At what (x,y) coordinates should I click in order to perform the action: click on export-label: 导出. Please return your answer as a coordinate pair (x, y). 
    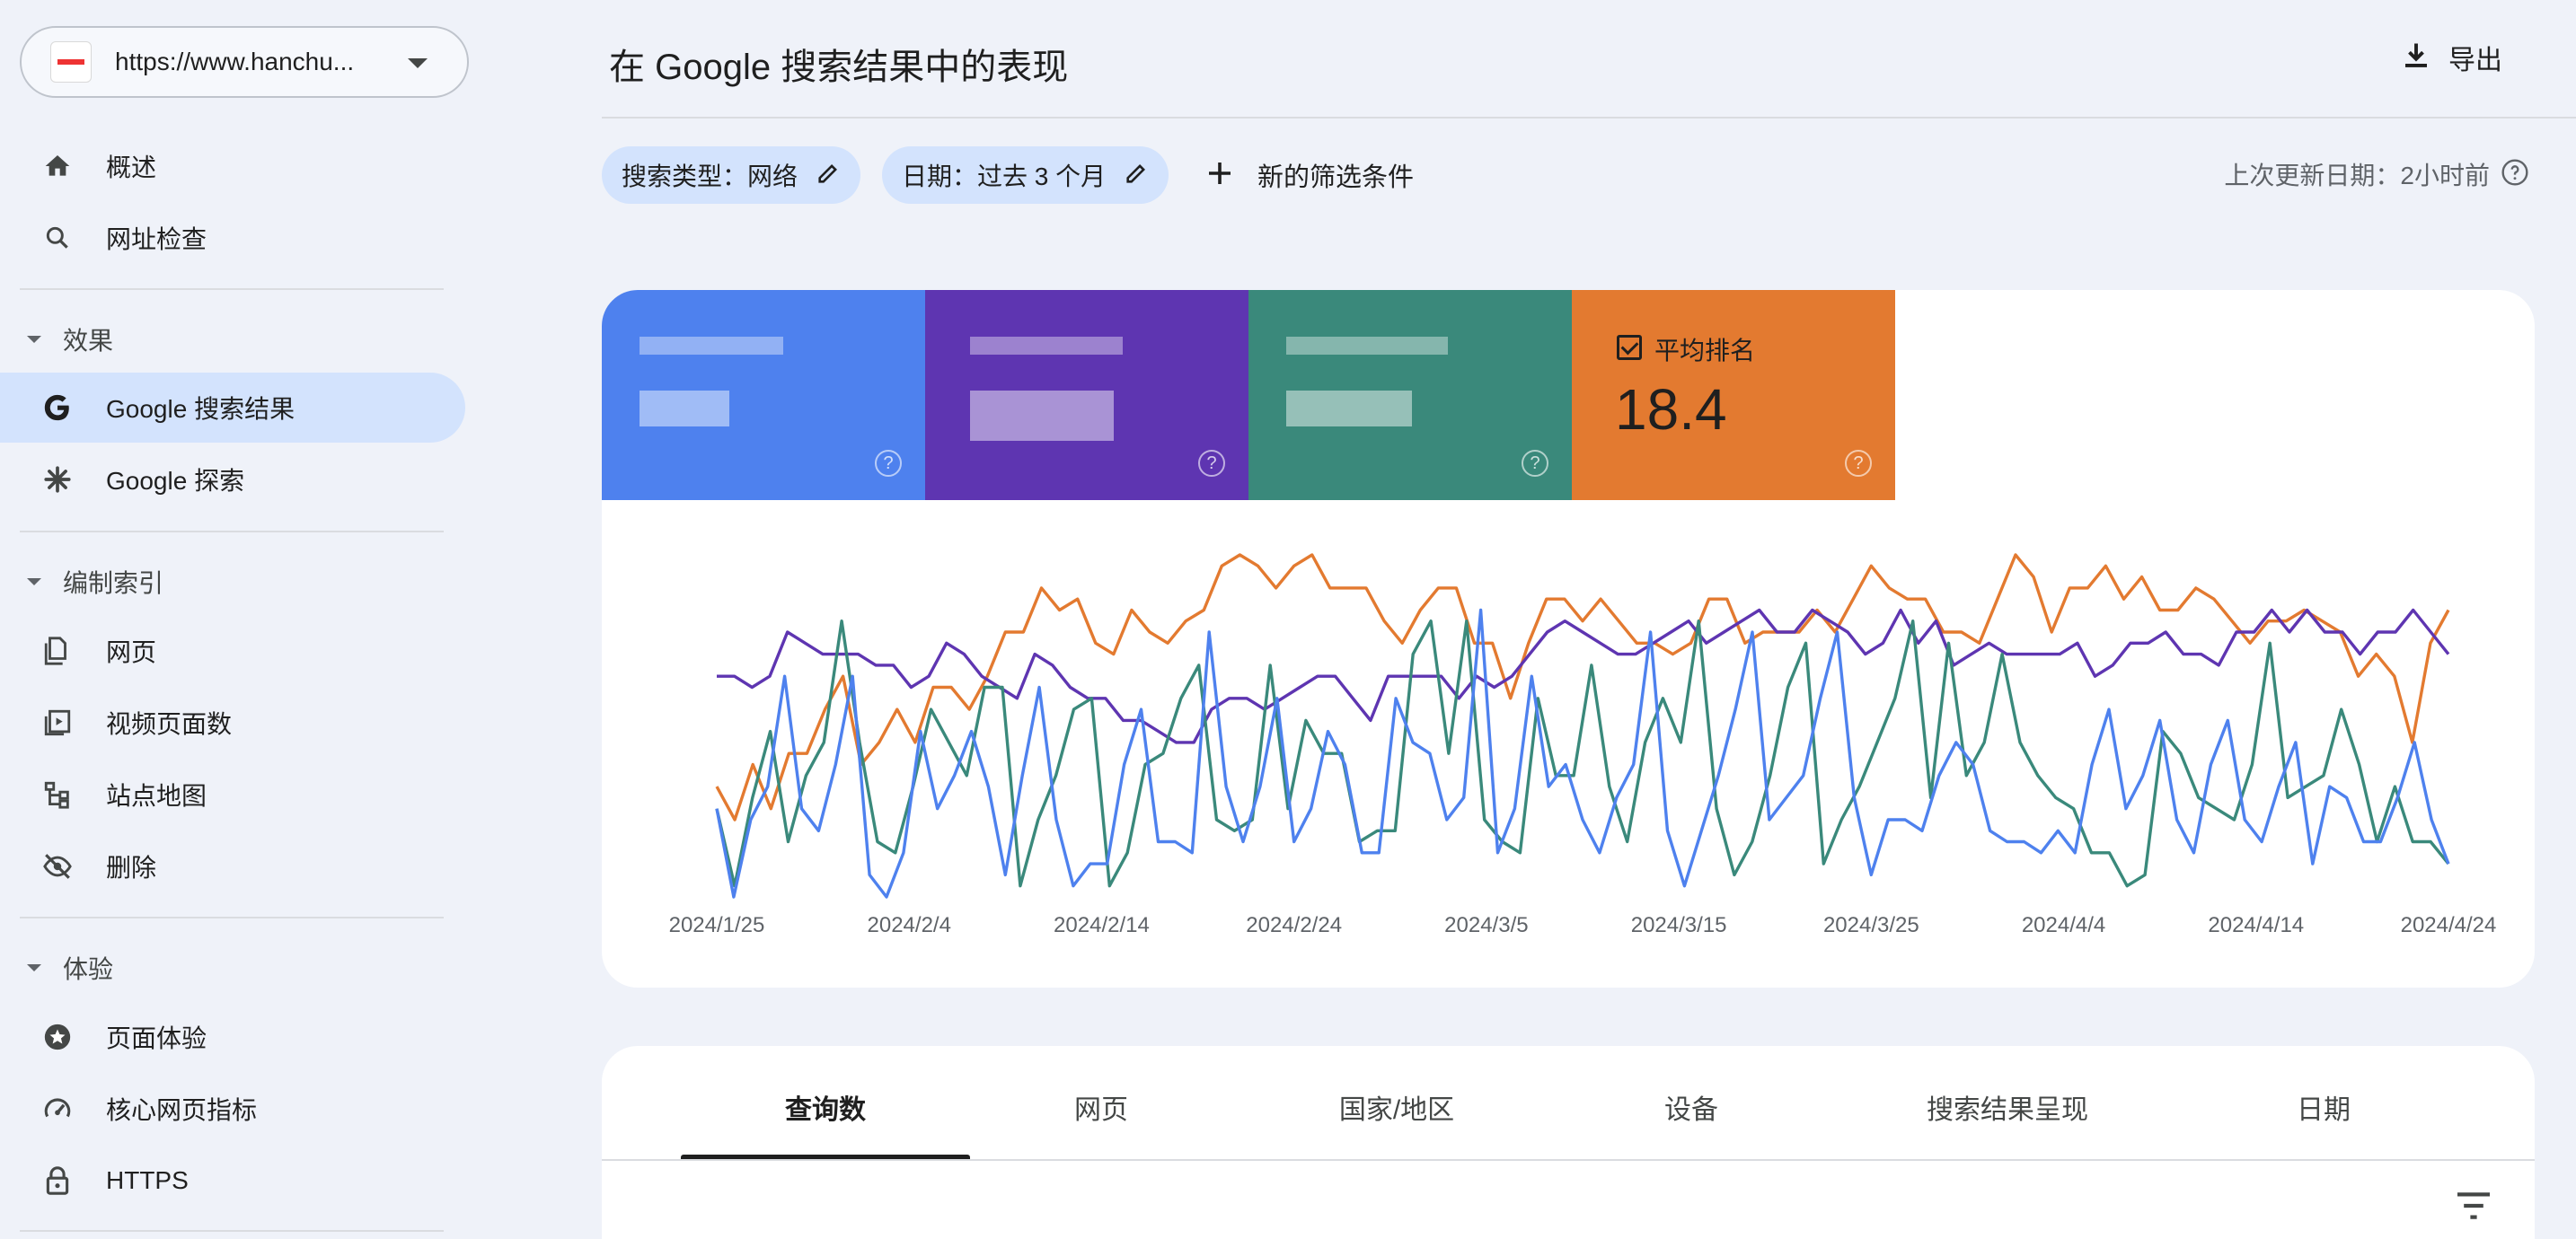
    Looking at the image, I should click on (2475, 61).